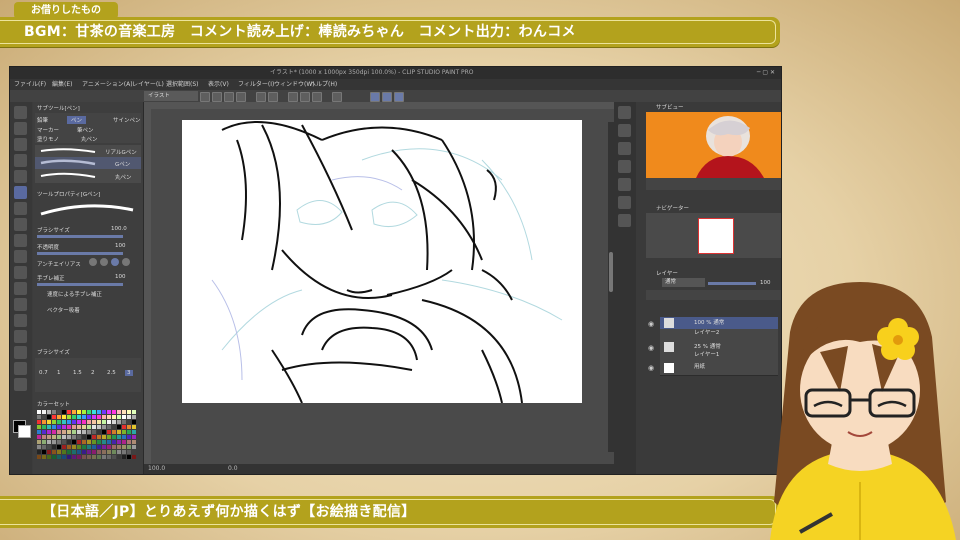 The image size is (960, 540). I want to click on brush-item-gpen: Gペン, so click(122, 164).